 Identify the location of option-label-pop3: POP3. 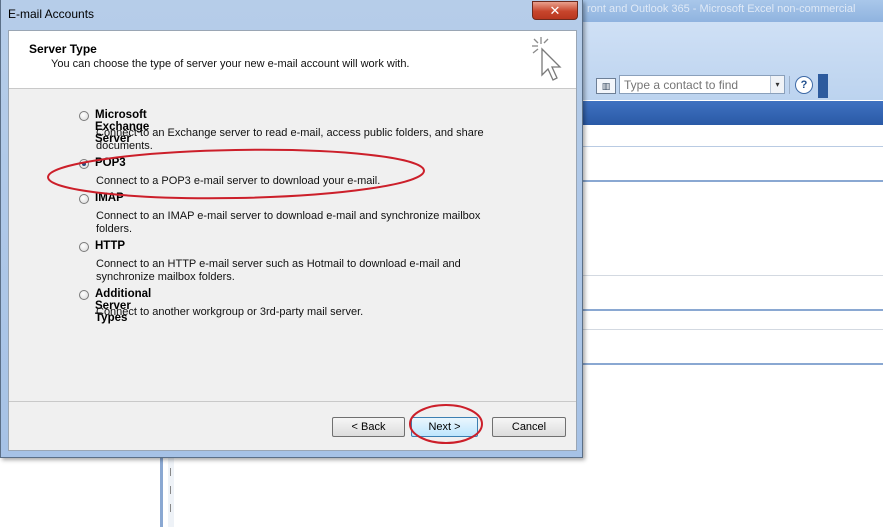
(110, 163).